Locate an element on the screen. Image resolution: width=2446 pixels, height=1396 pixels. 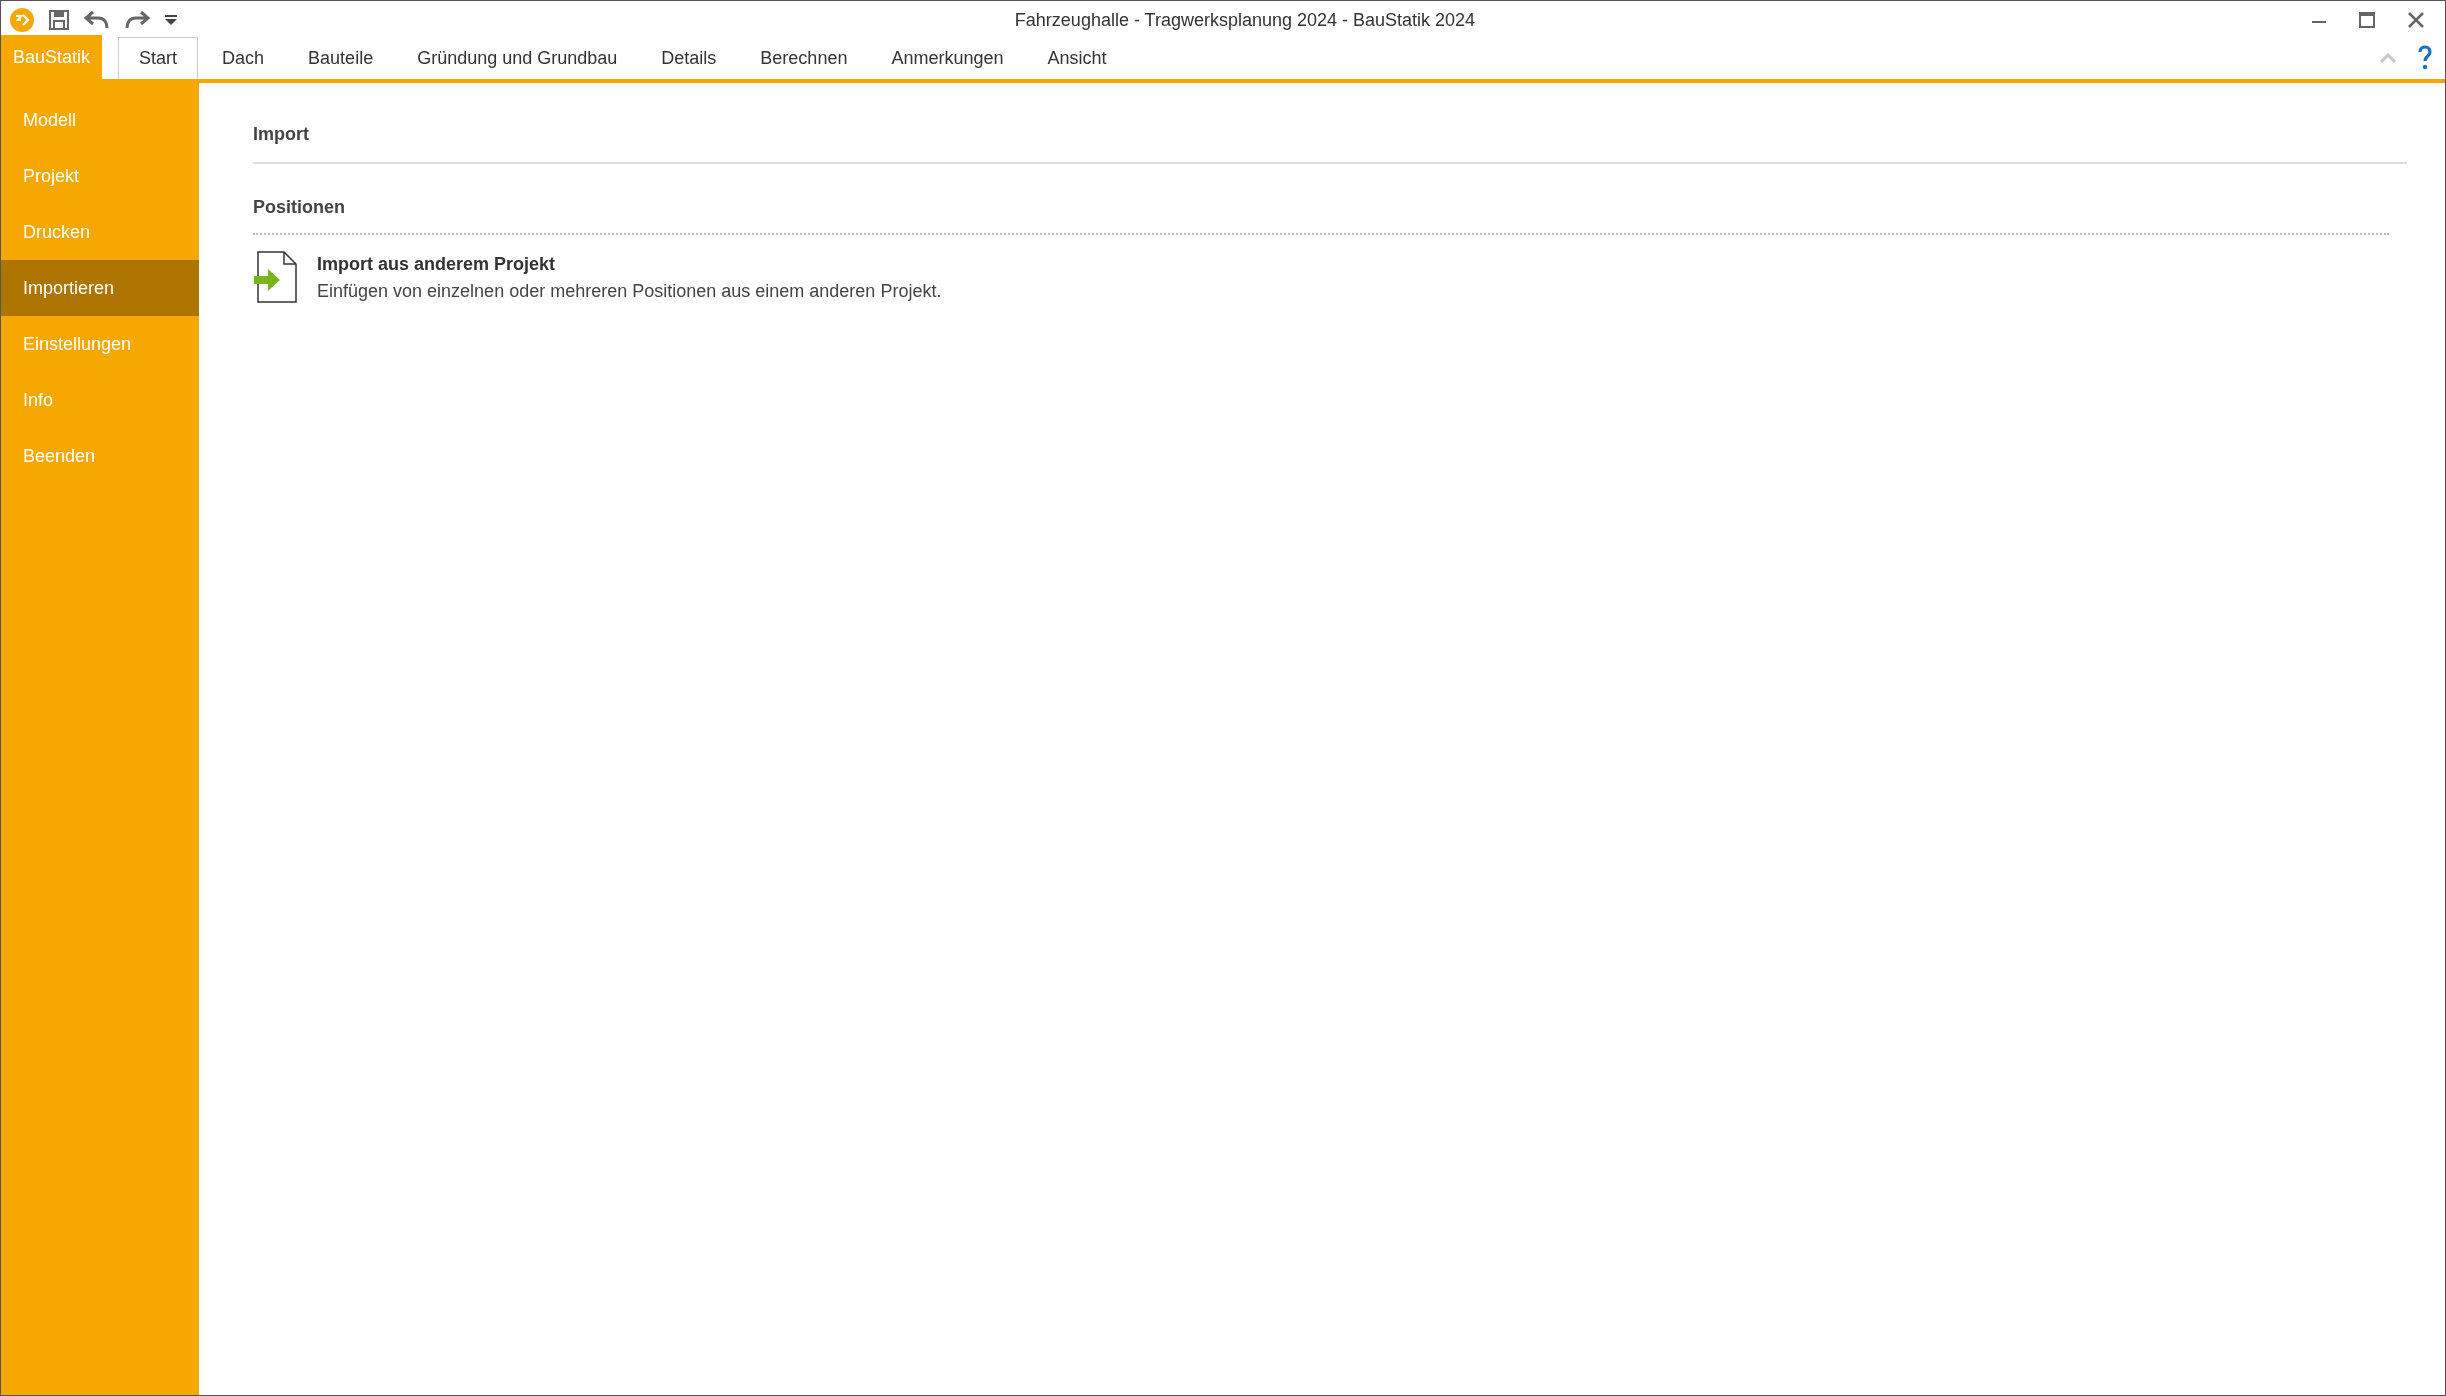
close-icon is located at coordinates (2416, 20).